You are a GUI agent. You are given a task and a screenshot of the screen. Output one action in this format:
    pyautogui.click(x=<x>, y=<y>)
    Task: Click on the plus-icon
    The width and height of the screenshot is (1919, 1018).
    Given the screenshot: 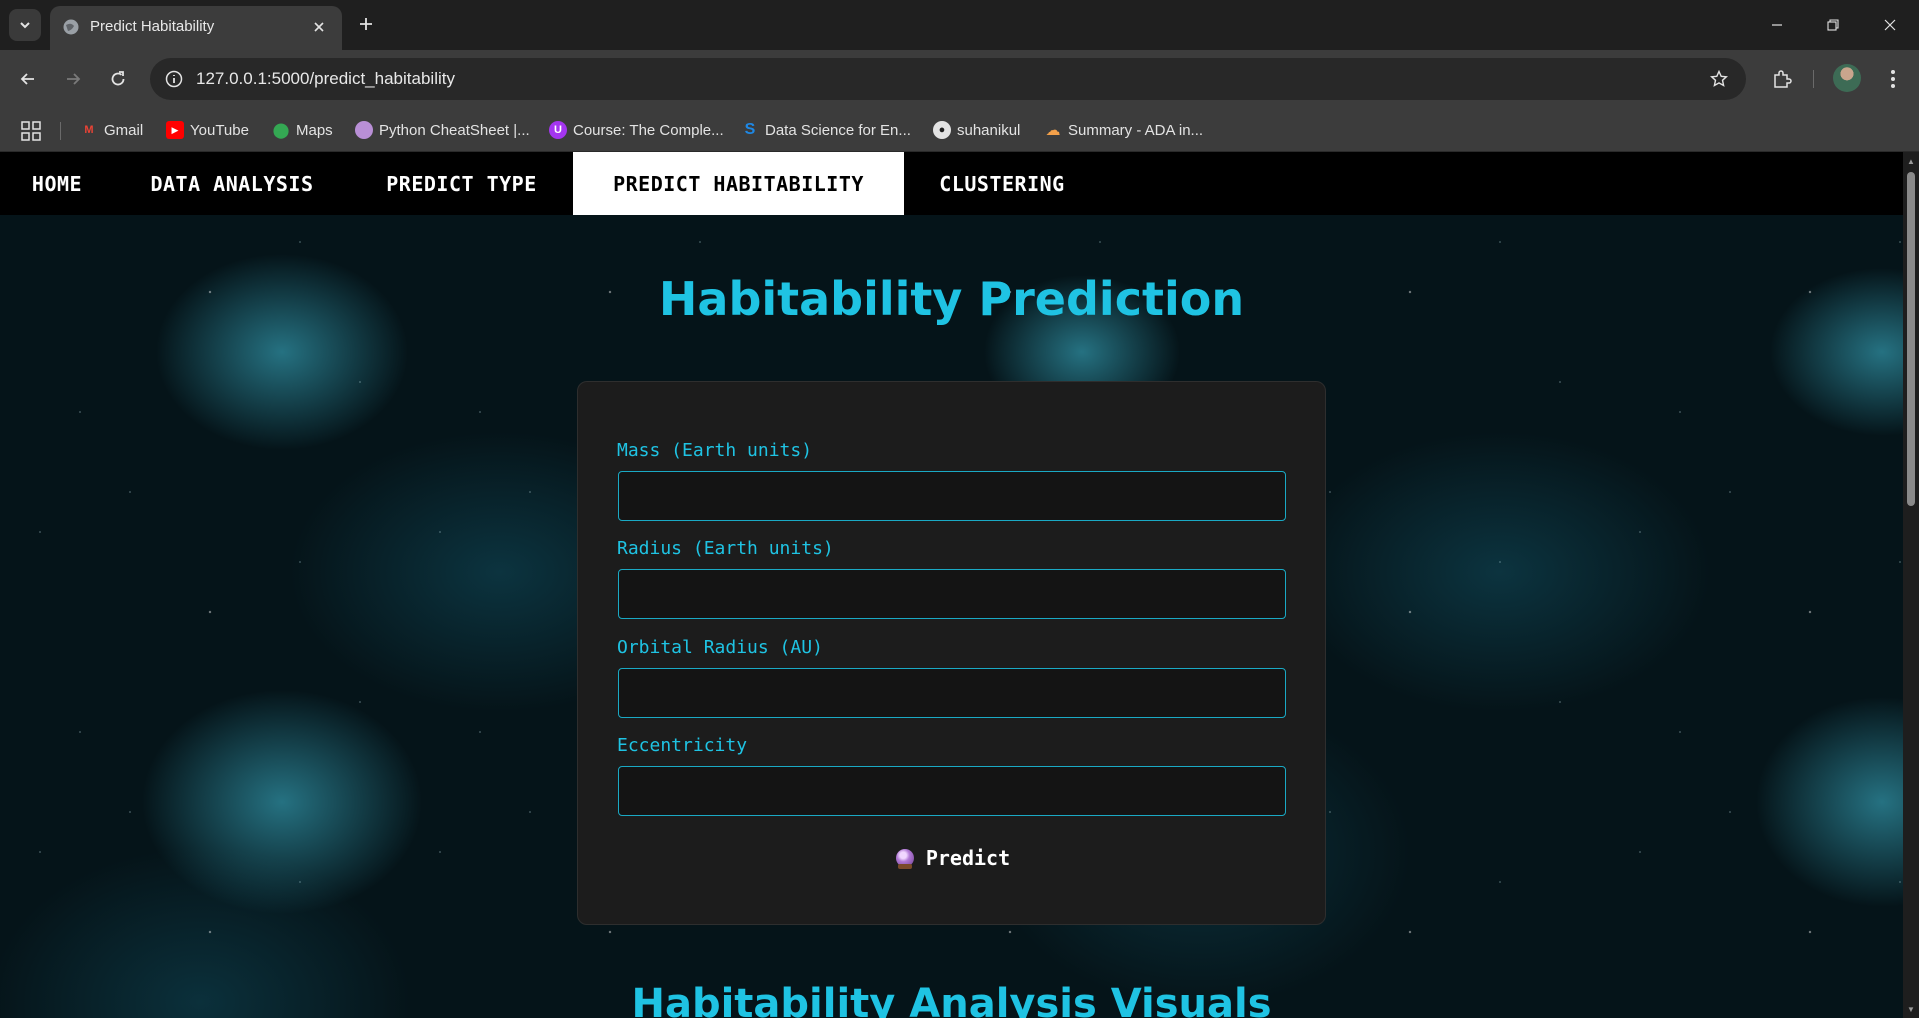 What is the action you would take?
    pyautogui.click(x=366, y=24)
    